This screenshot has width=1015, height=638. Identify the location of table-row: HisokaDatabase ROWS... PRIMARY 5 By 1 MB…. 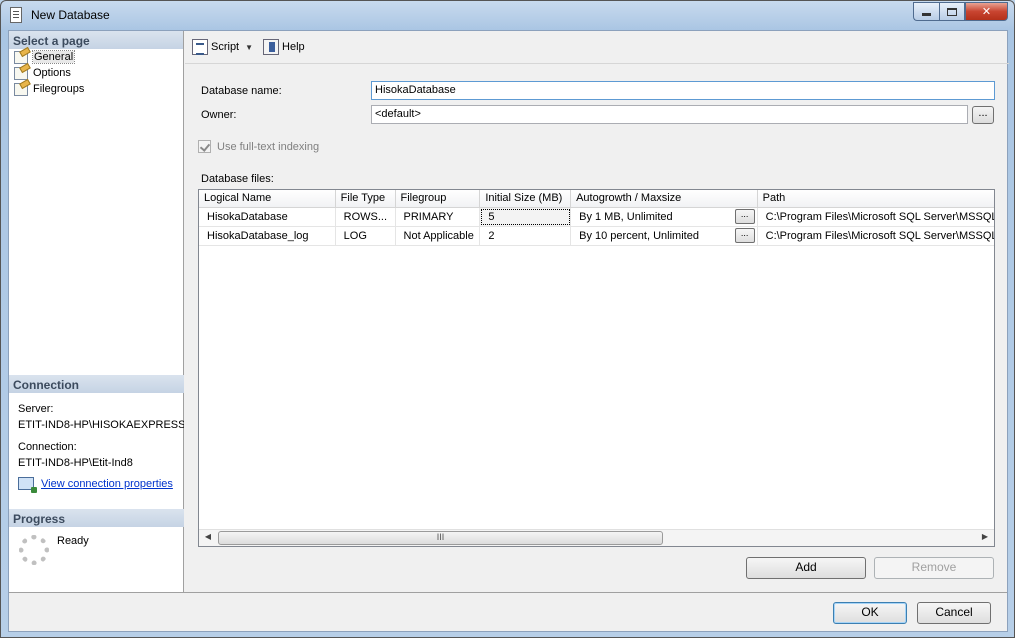
(596, 217).